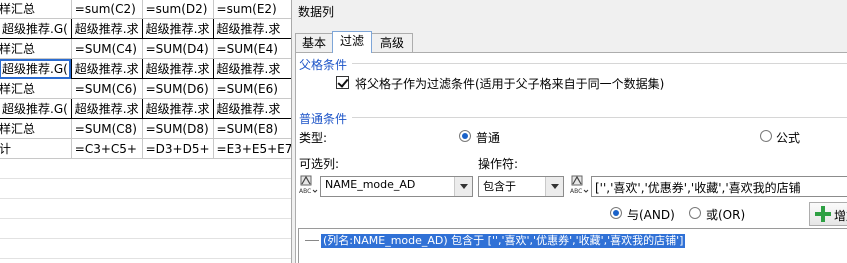  Describe the element at coordinates (312, 240) in the screenshot. I see `tree-connector` at that location.